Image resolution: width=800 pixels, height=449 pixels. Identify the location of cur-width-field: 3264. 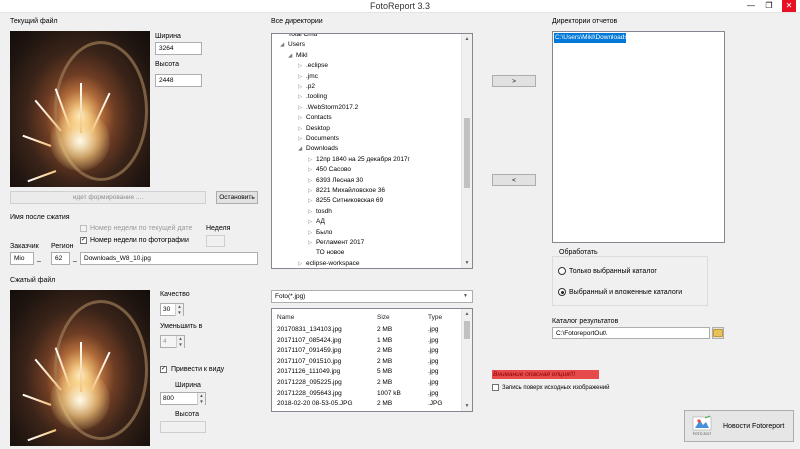
(178, 48).